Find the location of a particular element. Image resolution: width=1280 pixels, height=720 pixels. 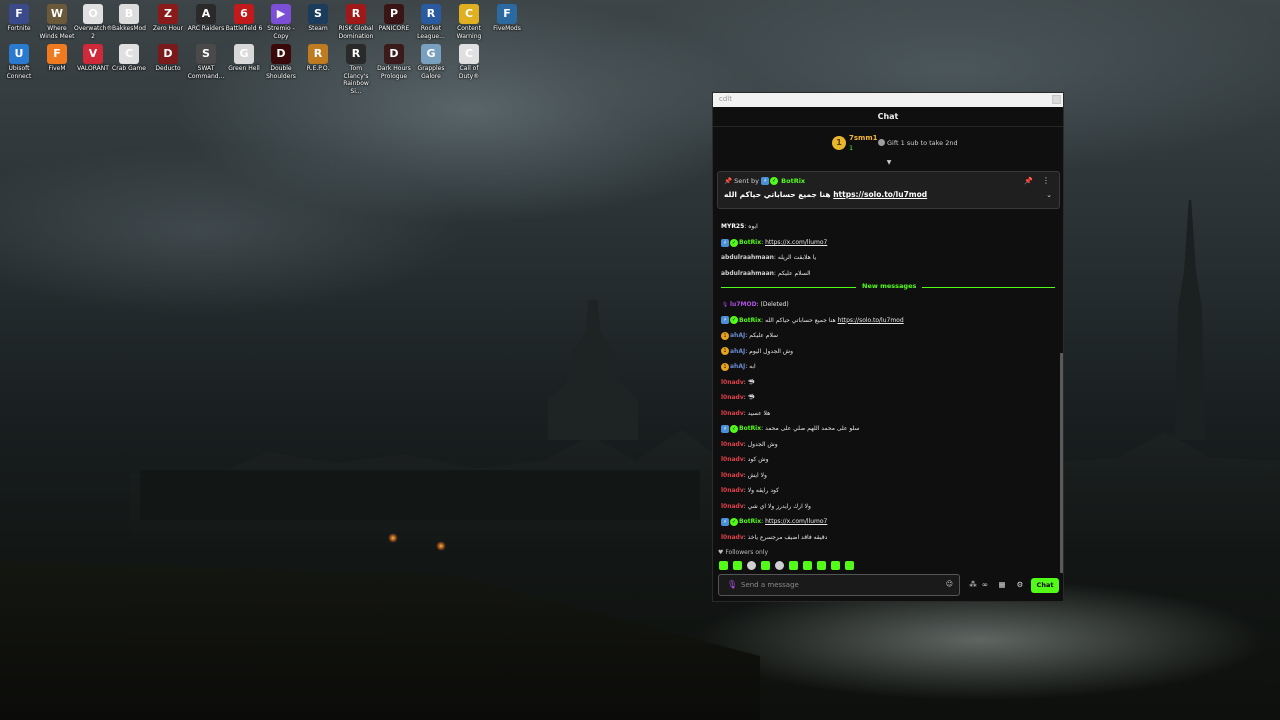

leaderboard-username: 7smm1 is located at coordinates (863, 138).